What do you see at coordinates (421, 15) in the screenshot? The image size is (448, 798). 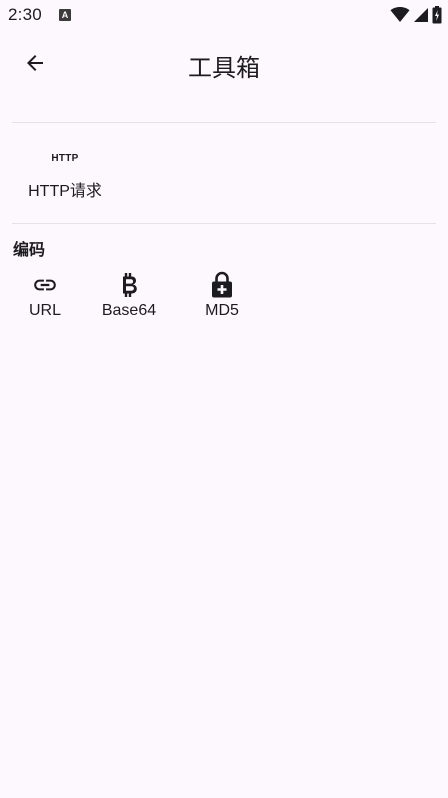 I see `cell-signal-icon` at bounding box center [421, 15].